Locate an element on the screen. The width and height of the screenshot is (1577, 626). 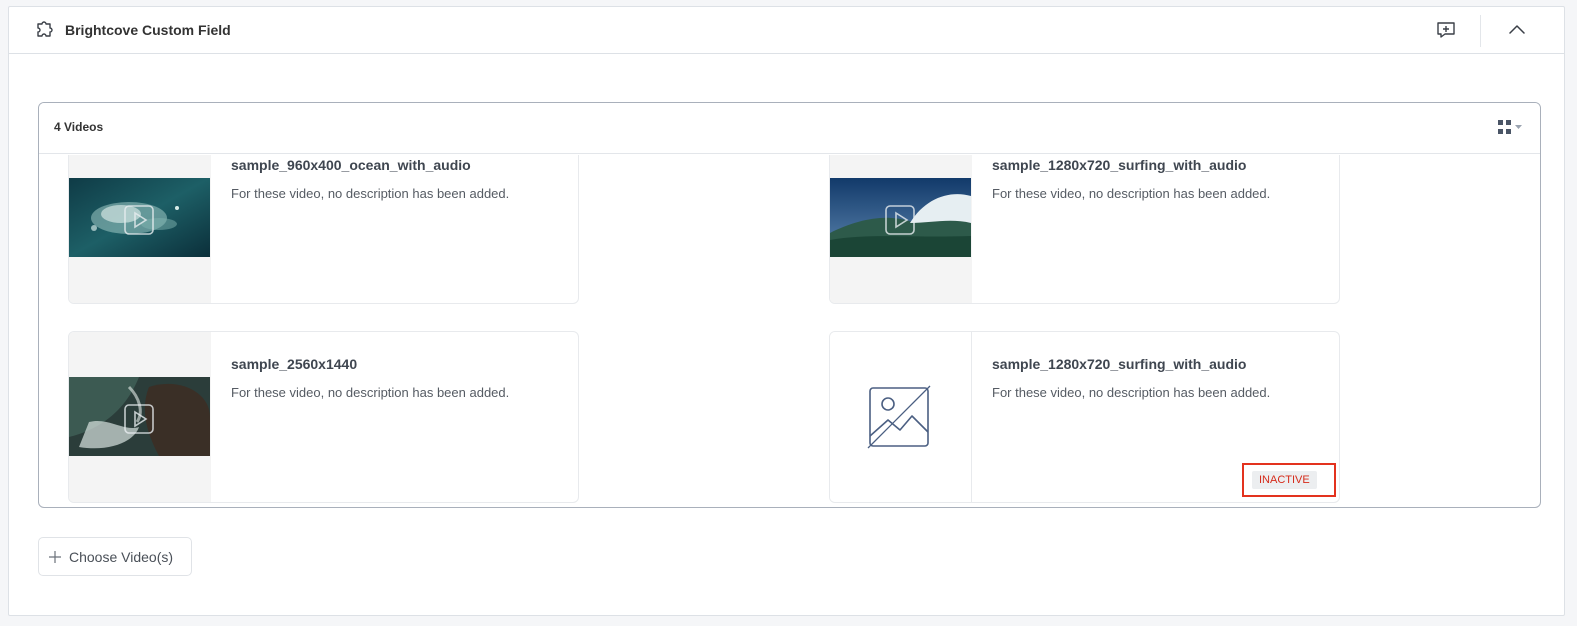
status-highlight: INACTIVE is located at coordinates (1289, 480).